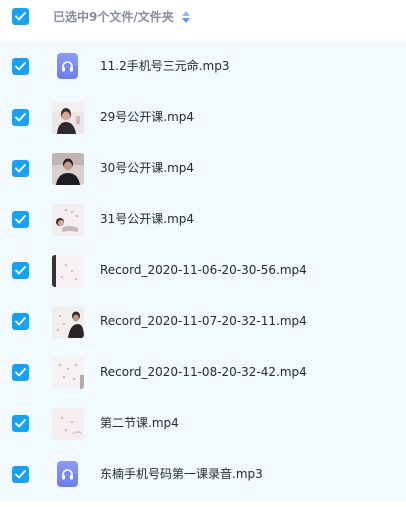 The height and width of the screenshot is (507, 406). I want to click on selection-header: 已选中9个文件/文件夹, so click(203, 18).